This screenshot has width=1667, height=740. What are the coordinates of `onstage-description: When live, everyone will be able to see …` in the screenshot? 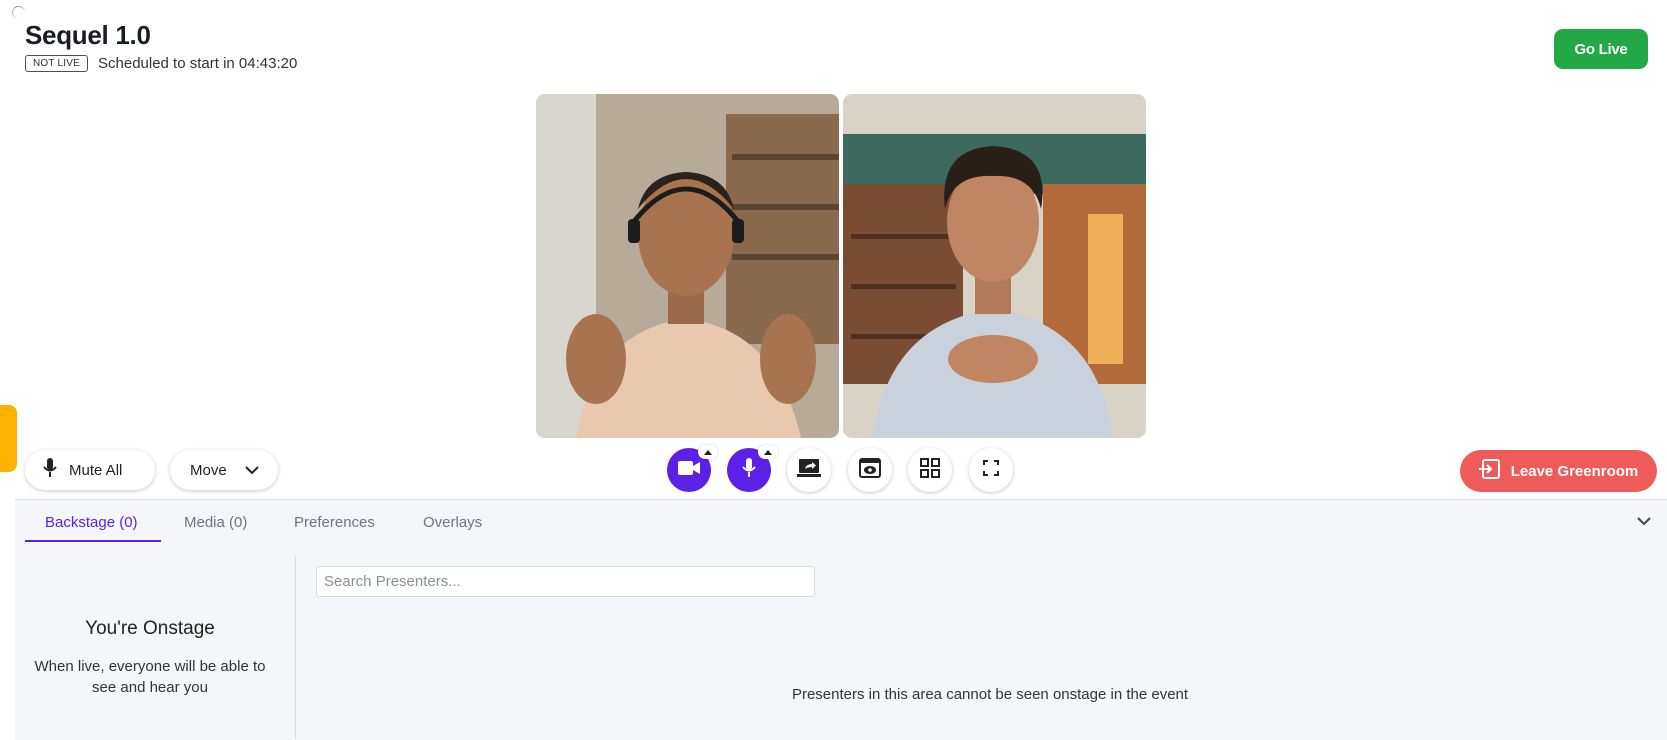 It's located at (150, 677).